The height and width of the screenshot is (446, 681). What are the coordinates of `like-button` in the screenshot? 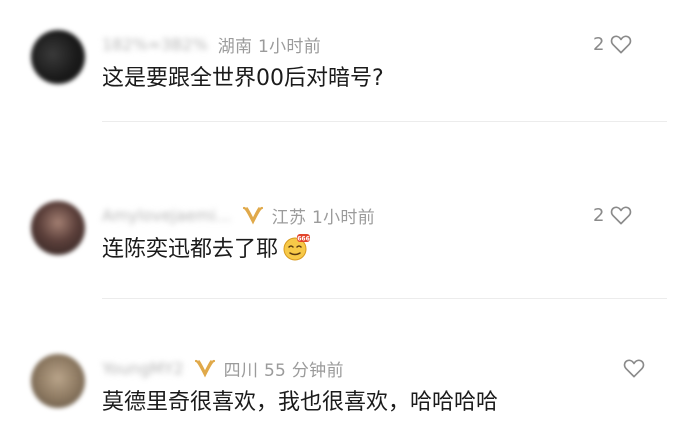 It's located at (631, 368).